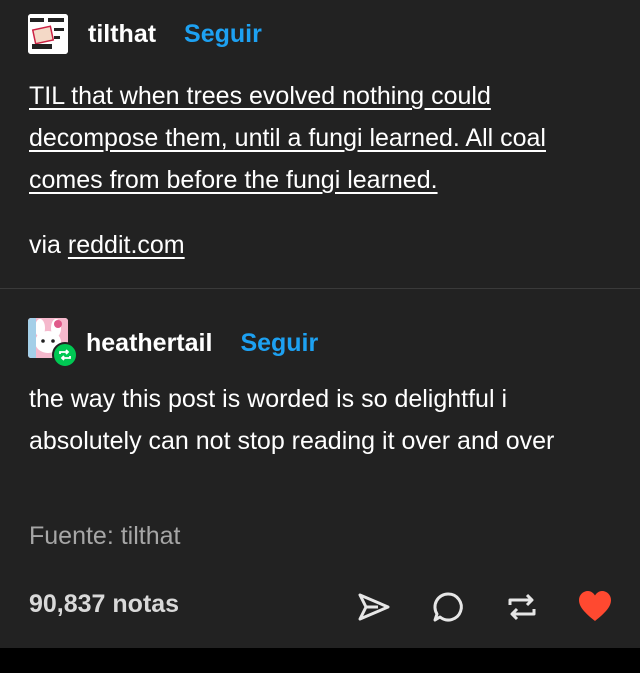  I want to click on post-header: tilthat Seguir, so click(145, 34).